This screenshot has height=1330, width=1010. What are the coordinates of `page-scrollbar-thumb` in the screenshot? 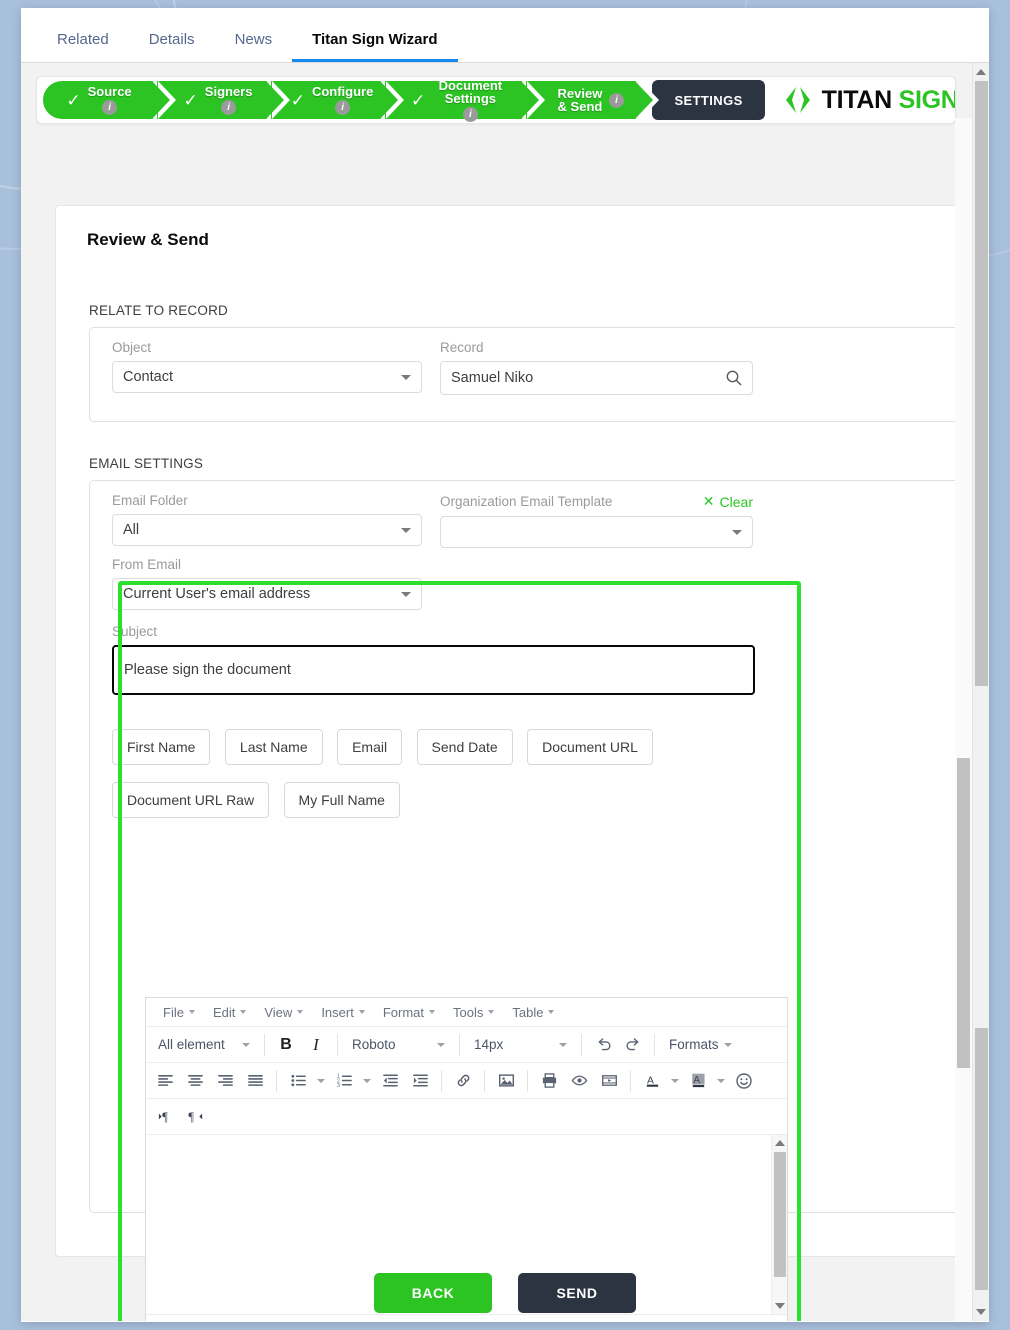 It's located at (981, 1159).